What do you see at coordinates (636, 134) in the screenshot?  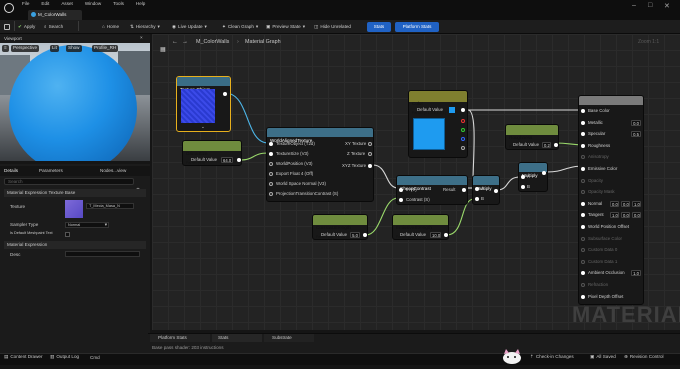 I see `result-value-input: 0.5` at bounding box center [636, 134].